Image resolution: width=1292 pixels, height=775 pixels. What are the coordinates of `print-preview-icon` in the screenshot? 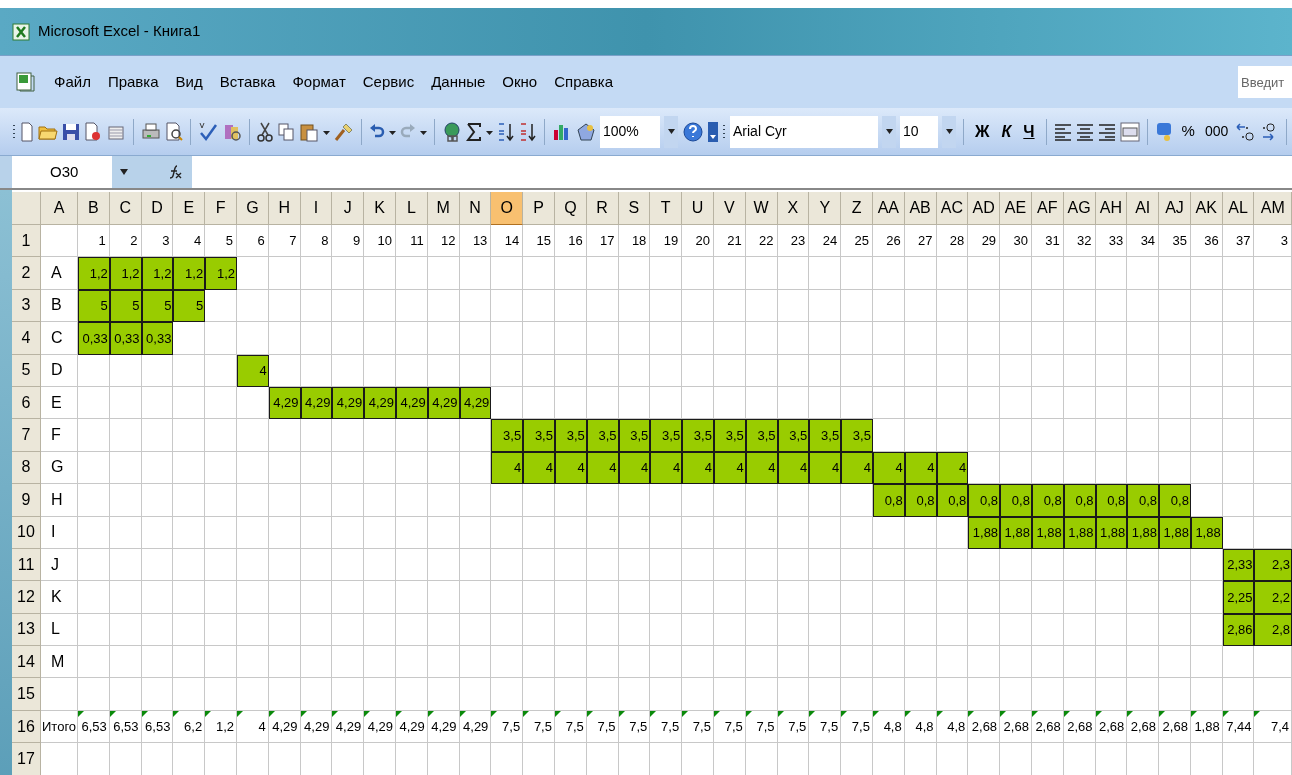 It's located at (174, 131).